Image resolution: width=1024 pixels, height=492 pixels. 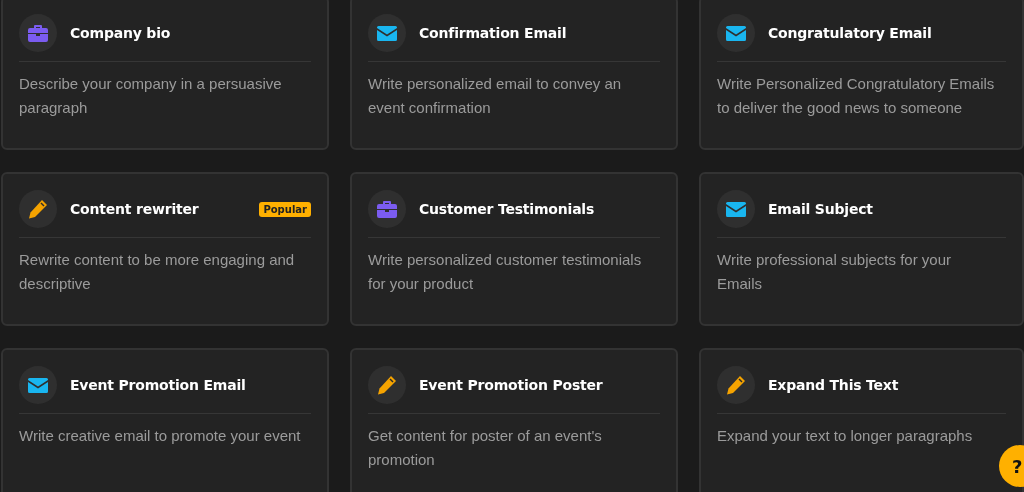 What do you see at coordinates (121, 33) in the screenshot?
I see `card-title: Company bio` at bounding box center [121, 33].